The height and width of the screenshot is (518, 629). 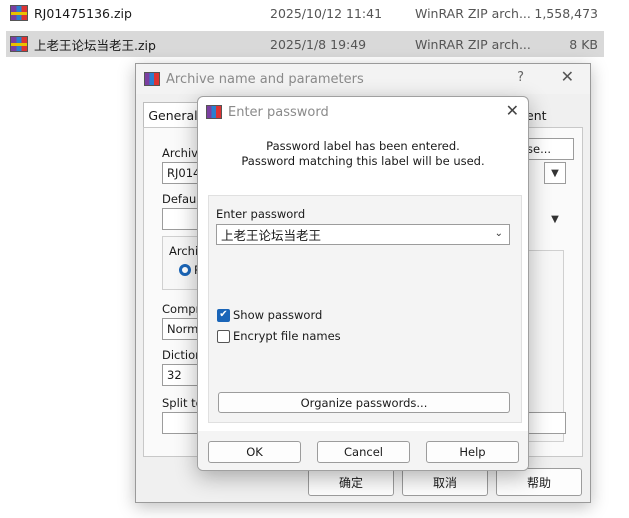 I want to click on profile-dropdown: ▼, so click(x=555, y=219).